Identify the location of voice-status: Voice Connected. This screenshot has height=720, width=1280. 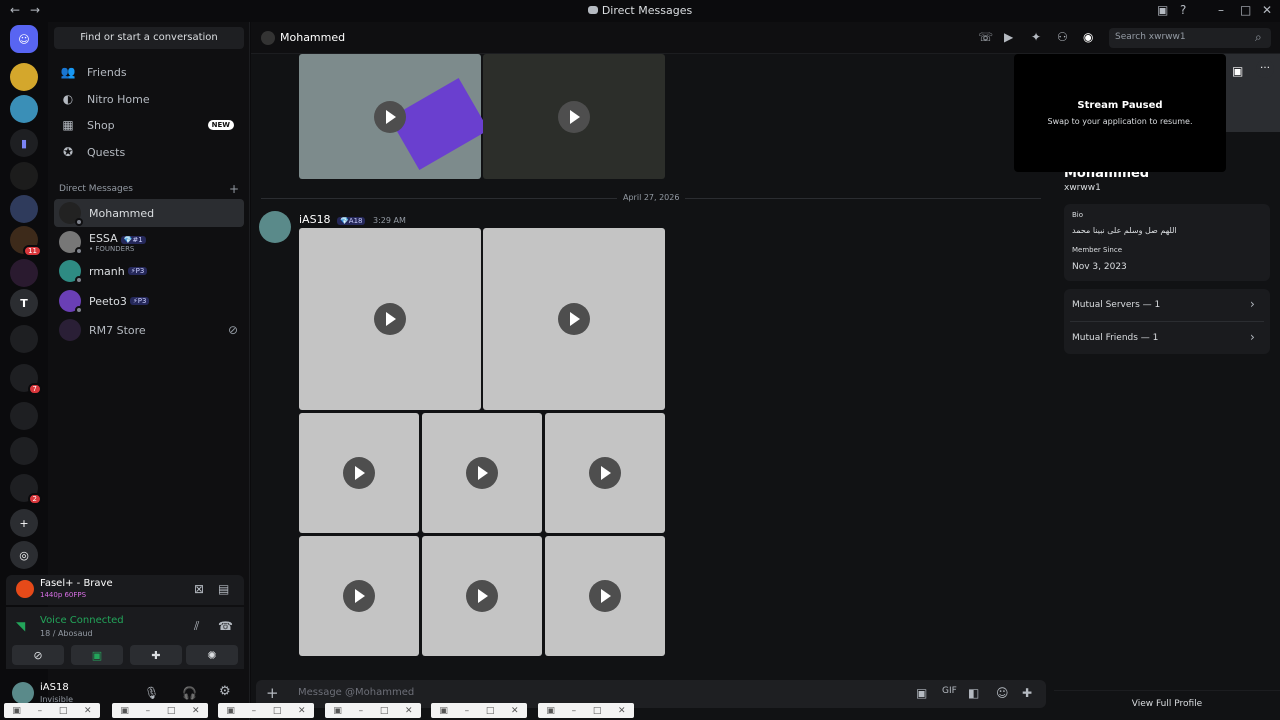
(82, 620).